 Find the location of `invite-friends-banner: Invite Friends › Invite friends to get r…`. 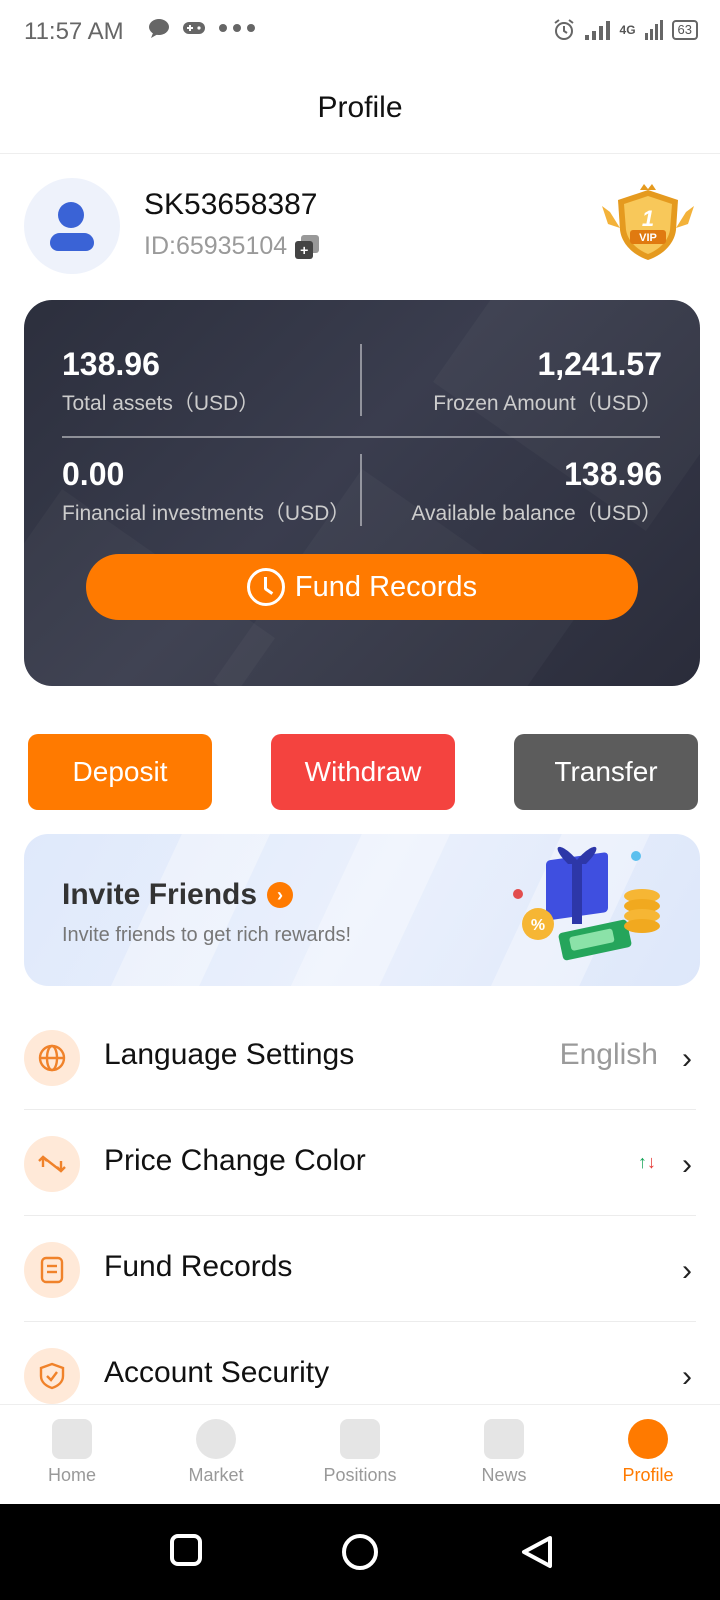

invite-friends-banner: Invite Friends › Invite friends to get r… is located at coordinates (362, 910).